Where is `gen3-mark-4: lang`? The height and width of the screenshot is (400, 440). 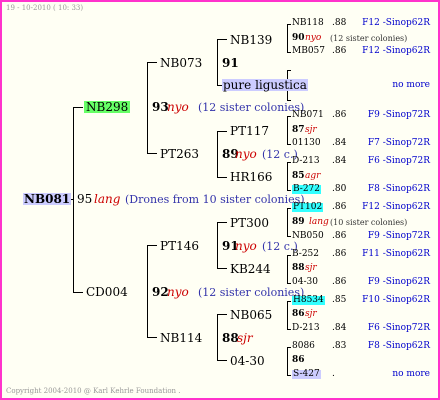 gen3-mark-4: lang is located at coordinates (319, 222).